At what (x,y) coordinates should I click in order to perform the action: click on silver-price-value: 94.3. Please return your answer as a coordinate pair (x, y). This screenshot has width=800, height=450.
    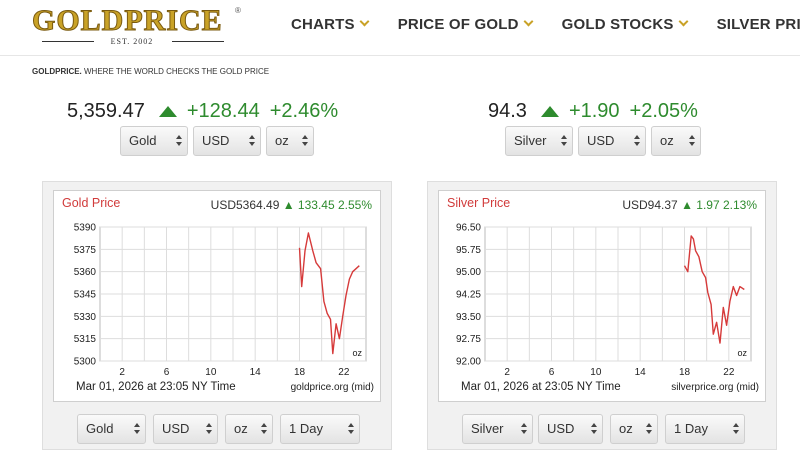
    Looking at the image, I should click on (507, 110).